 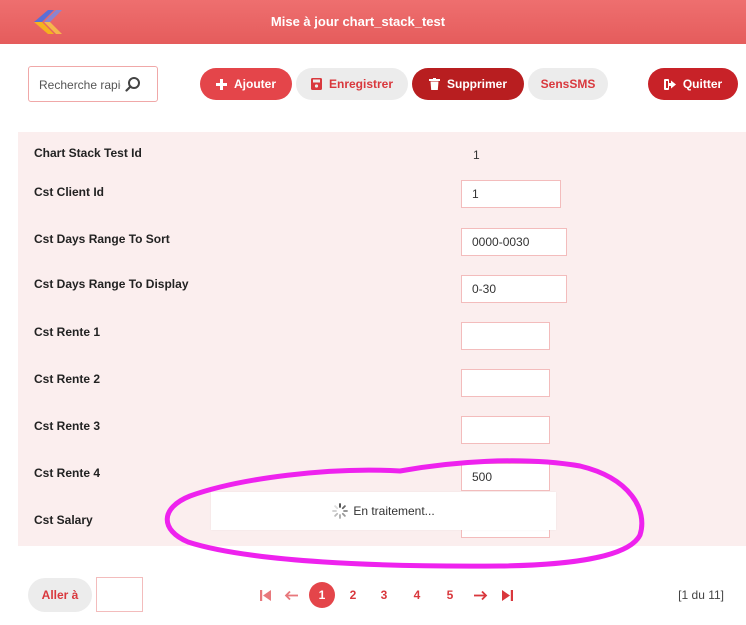 What do you see at coordinates (476, 155) in the screenshot?
I see `field-value-chart-stack-test-id: 1` at bounding box center [476, 155].